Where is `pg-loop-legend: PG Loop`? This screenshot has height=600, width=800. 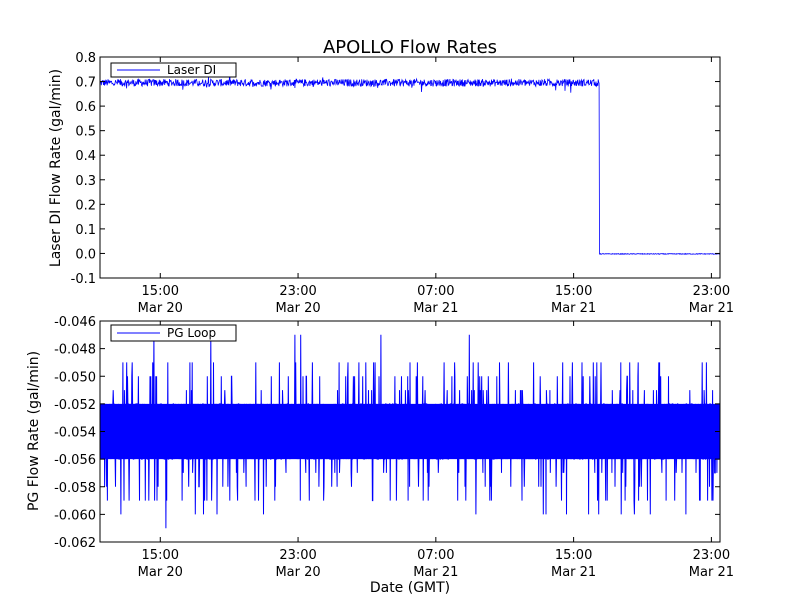 pg-loop-legend: PG Loop is located at coordinates (173, 333).